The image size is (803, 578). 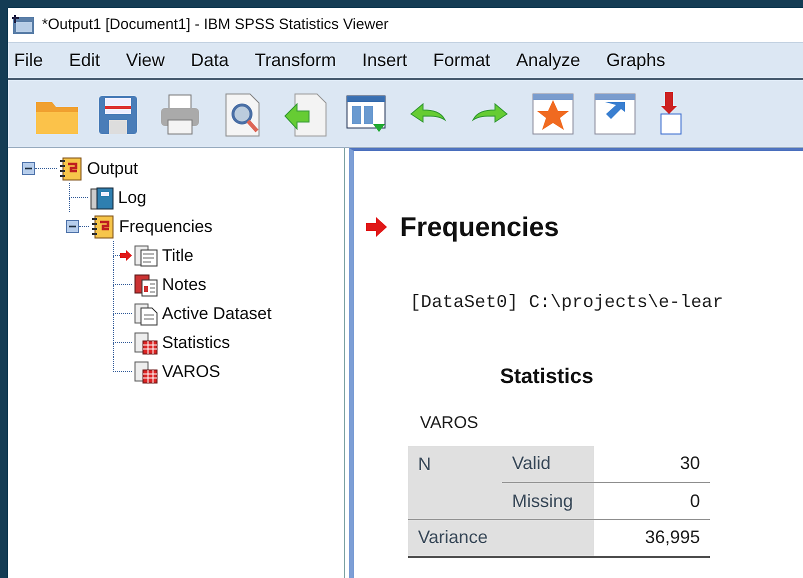 I want to click on menu-item: Insert, so click(x=388, y=60).